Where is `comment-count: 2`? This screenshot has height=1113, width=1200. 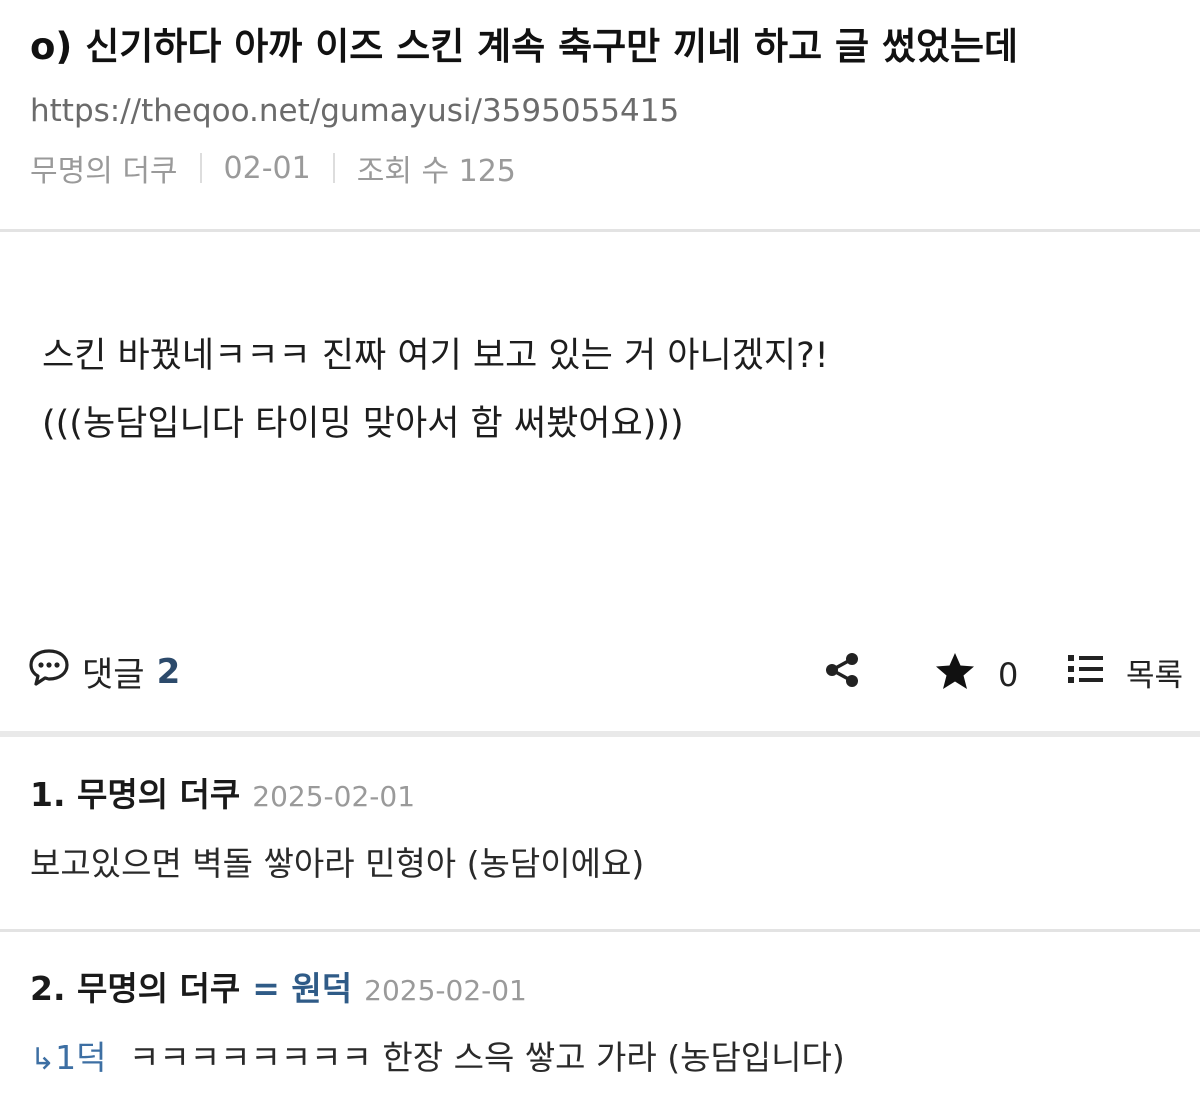
comment-count: 2 is located at coordinates (168, 671).